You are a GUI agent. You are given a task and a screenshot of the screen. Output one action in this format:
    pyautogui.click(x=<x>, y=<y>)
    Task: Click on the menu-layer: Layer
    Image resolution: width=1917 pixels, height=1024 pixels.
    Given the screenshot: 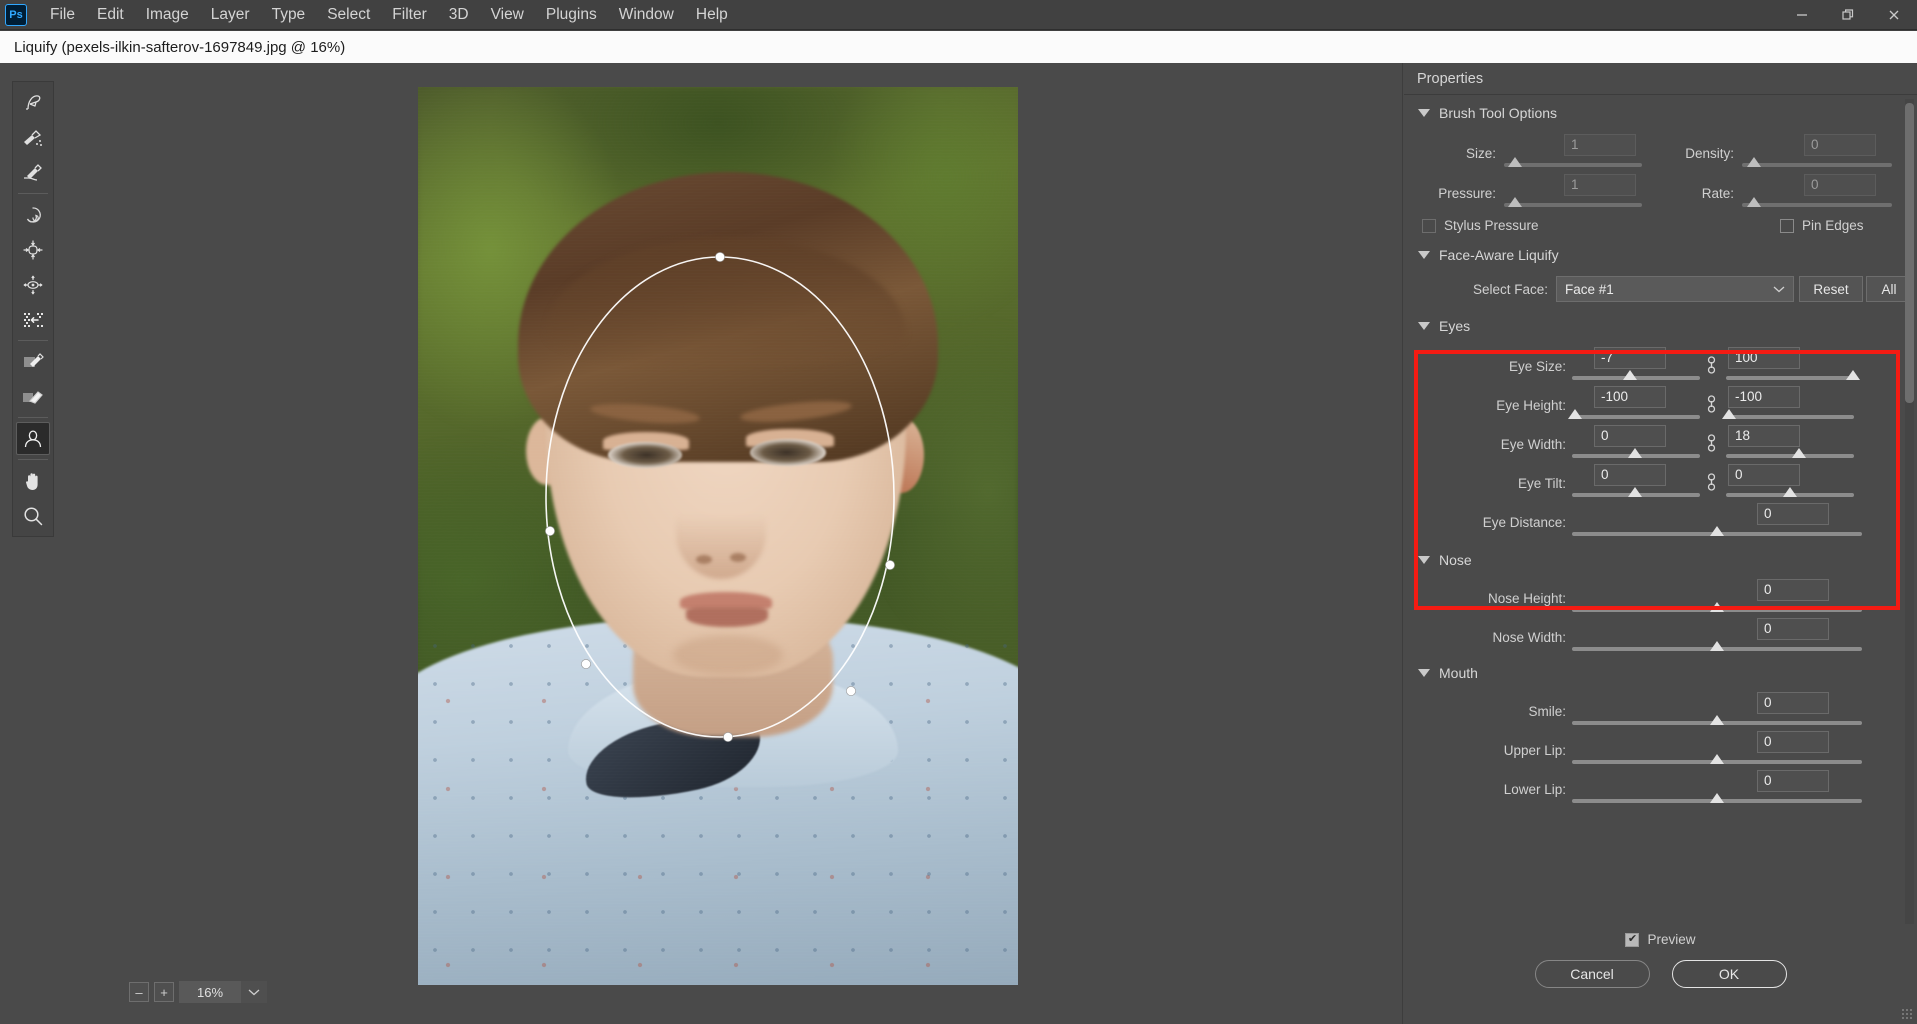 What is the action you would take?
    pyautogui.click(x=230, y=15)
    